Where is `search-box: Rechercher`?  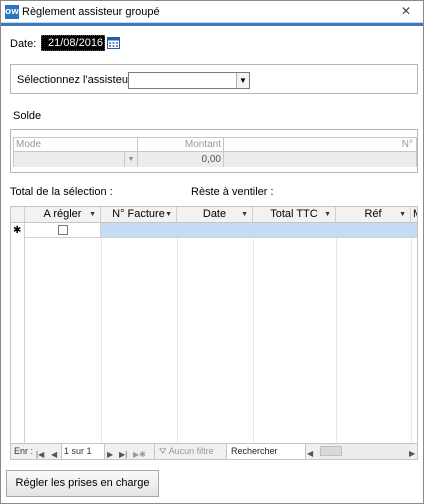 search-box: Rechercher is located at coordinates (266, 451).